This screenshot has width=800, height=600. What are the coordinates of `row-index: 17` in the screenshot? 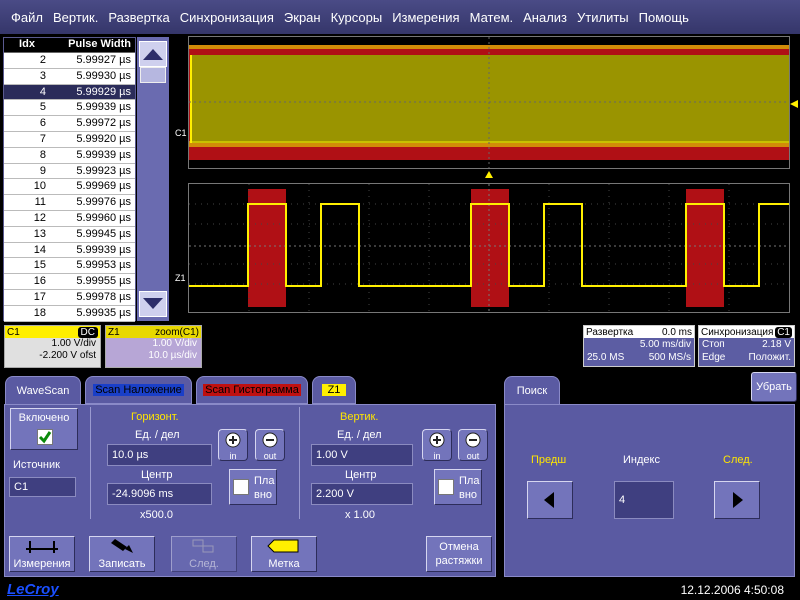 It's located at (39, 296).